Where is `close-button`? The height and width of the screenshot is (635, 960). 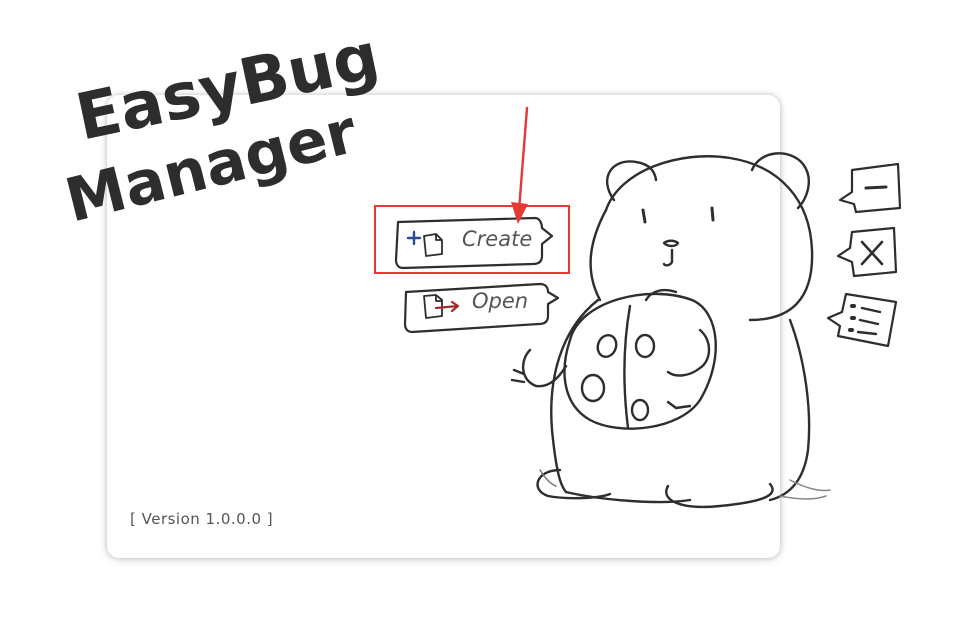 close-button is located at coordinates (867, 252).